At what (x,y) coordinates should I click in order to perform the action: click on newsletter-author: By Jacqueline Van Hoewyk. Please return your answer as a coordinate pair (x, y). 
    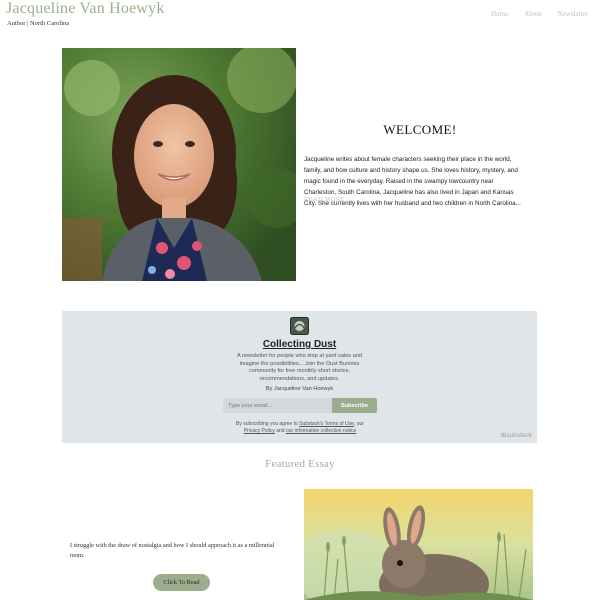
    Looking at the image, I should click on (299, 389).